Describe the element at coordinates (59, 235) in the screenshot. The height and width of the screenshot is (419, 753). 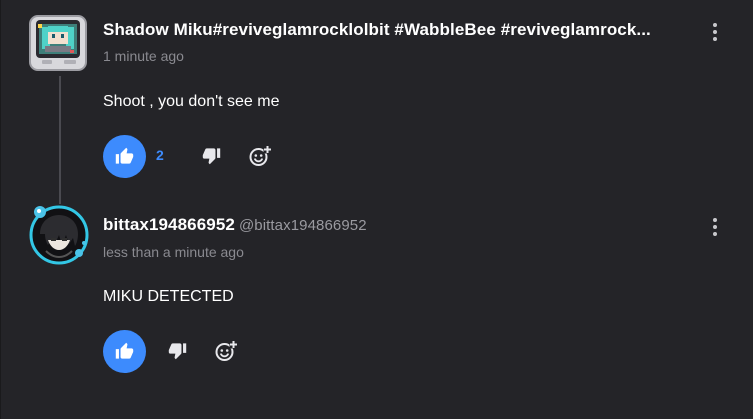
I see `anime-character-avatar-icon` at that location.